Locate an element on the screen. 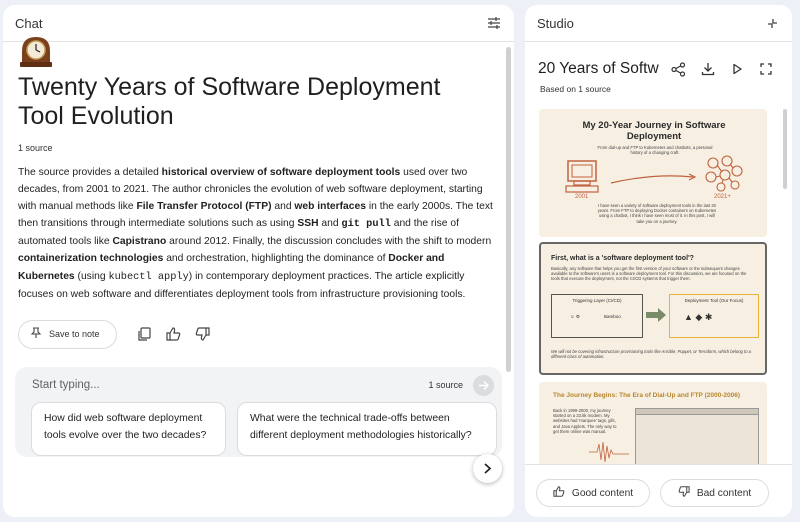 Image resolution: width=800 pixels, height=522 pixels. old-browser-window is located at coordinates (697, 436).